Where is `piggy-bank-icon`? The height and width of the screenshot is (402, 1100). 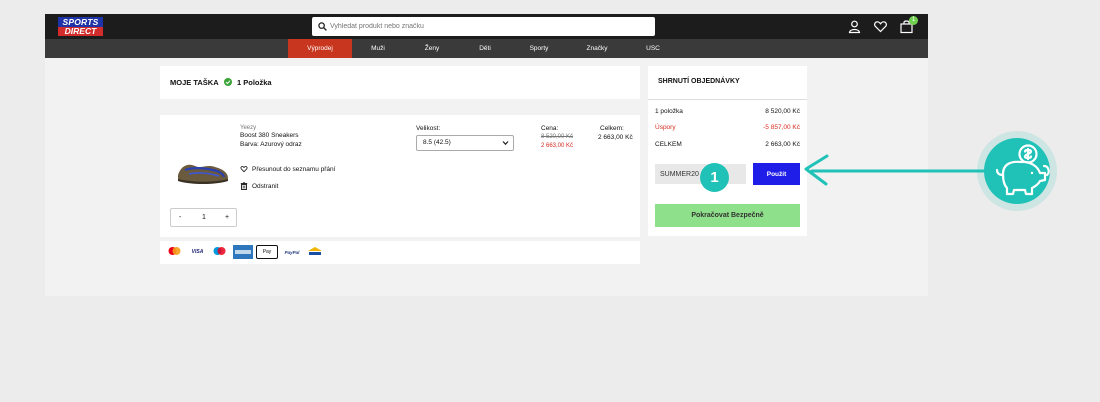 piggy-bank-icon is located at coordinates (1022, 170).